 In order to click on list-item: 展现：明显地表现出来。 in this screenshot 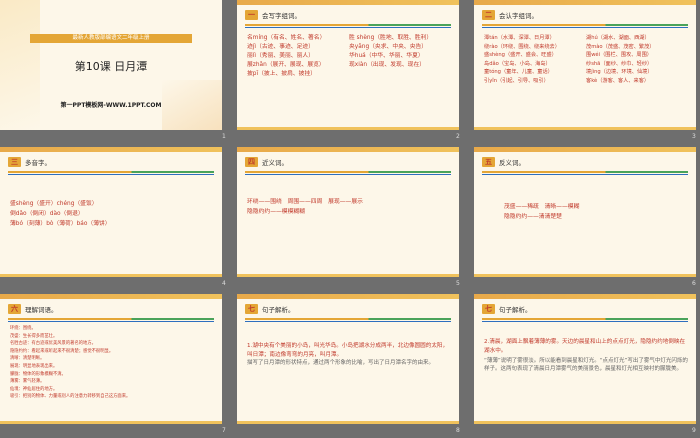, I will do `click(34, 366)`.